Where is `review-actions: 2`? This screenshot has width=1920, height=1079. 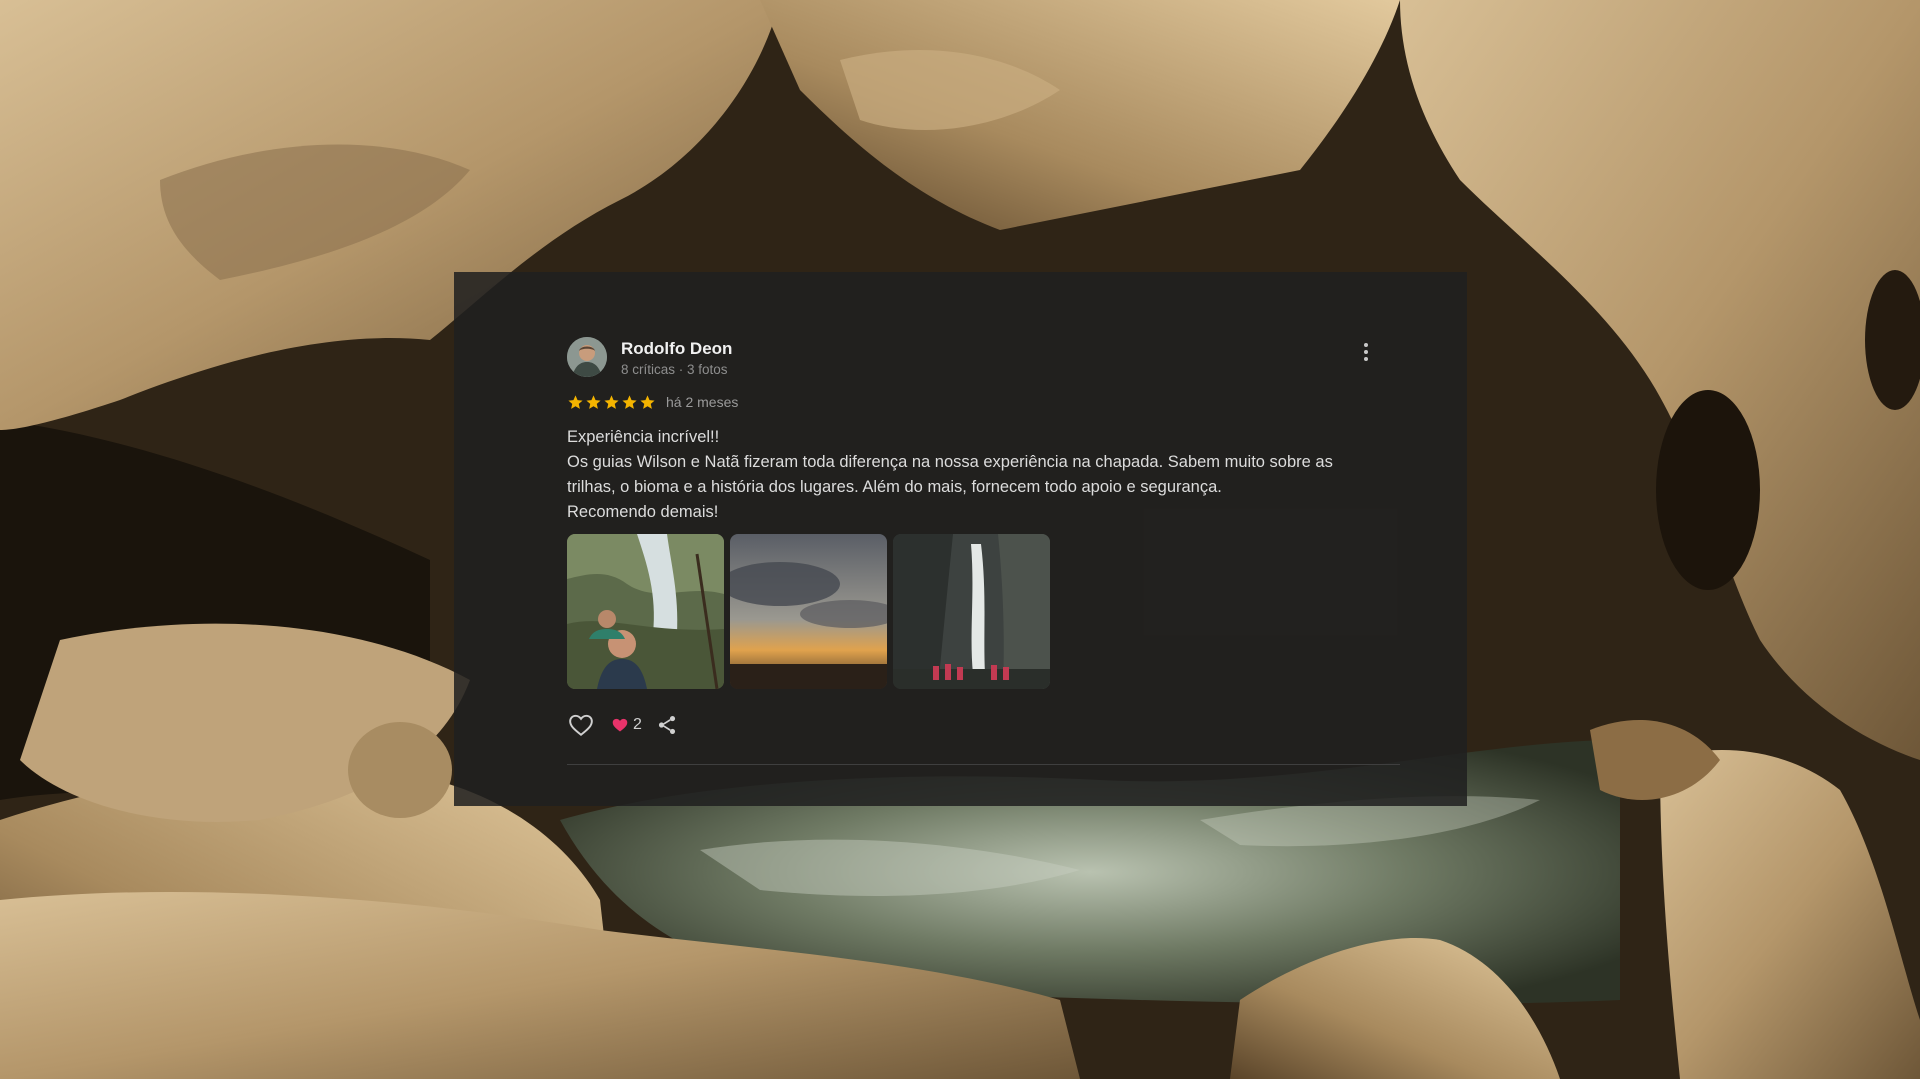 review-actions: 2 is located at coordinates (623, 725).